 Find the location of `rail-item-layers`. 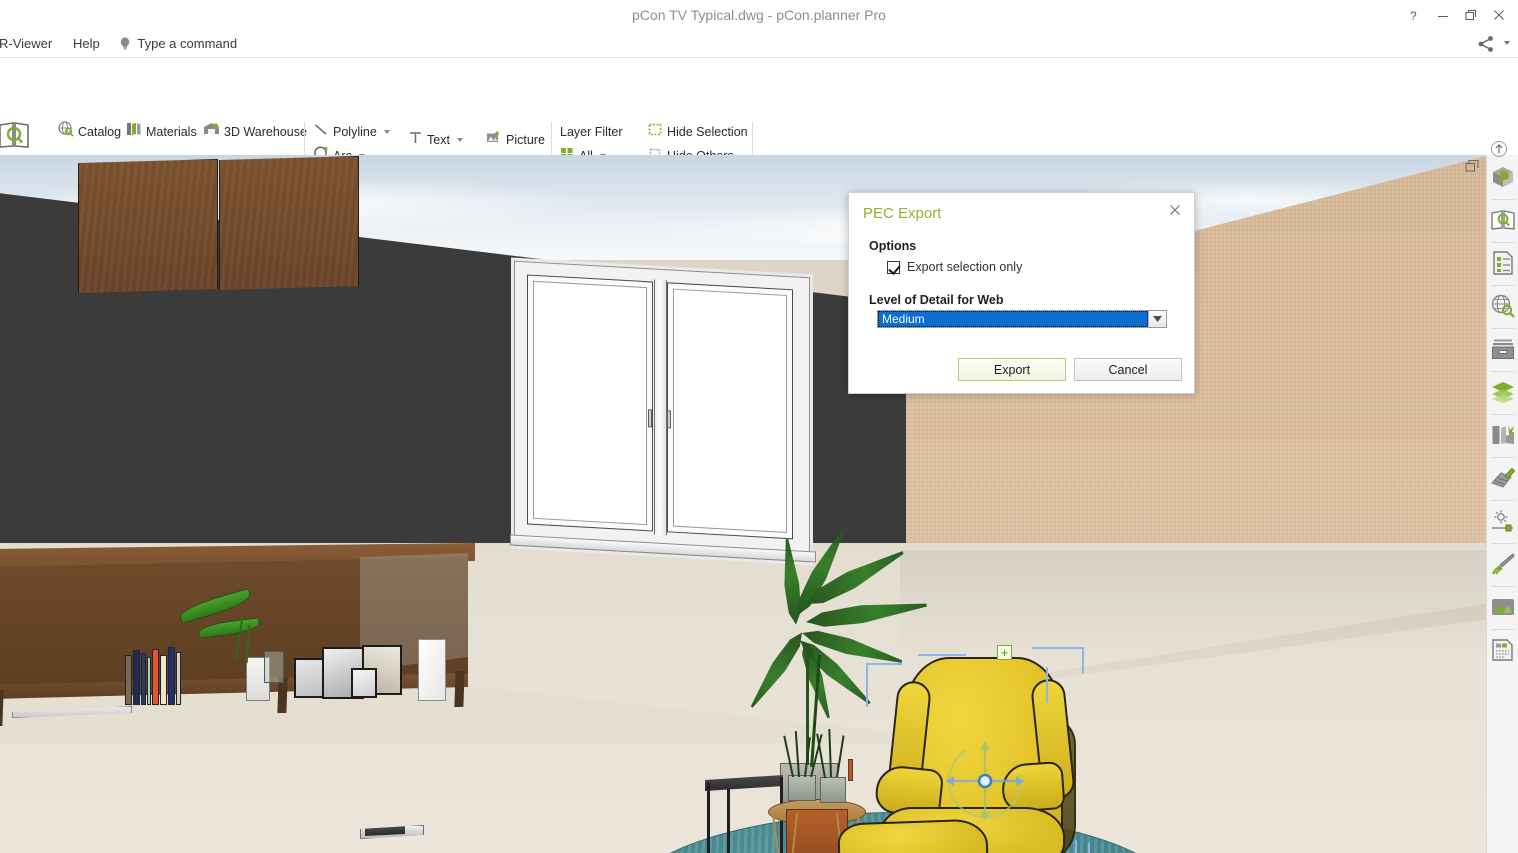

rail-item-layers is located at coordinates (1503, 393).